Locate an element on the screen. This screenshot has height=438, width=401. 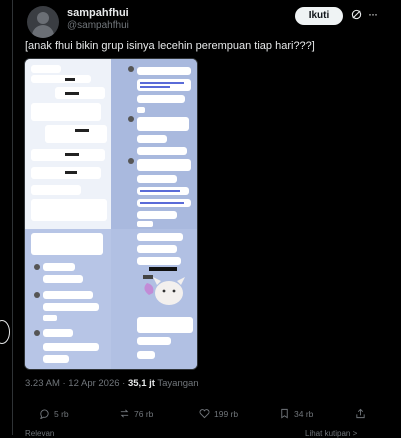
view-quotes-link: Lihat kutipan > is located at coordinates (331, 433).